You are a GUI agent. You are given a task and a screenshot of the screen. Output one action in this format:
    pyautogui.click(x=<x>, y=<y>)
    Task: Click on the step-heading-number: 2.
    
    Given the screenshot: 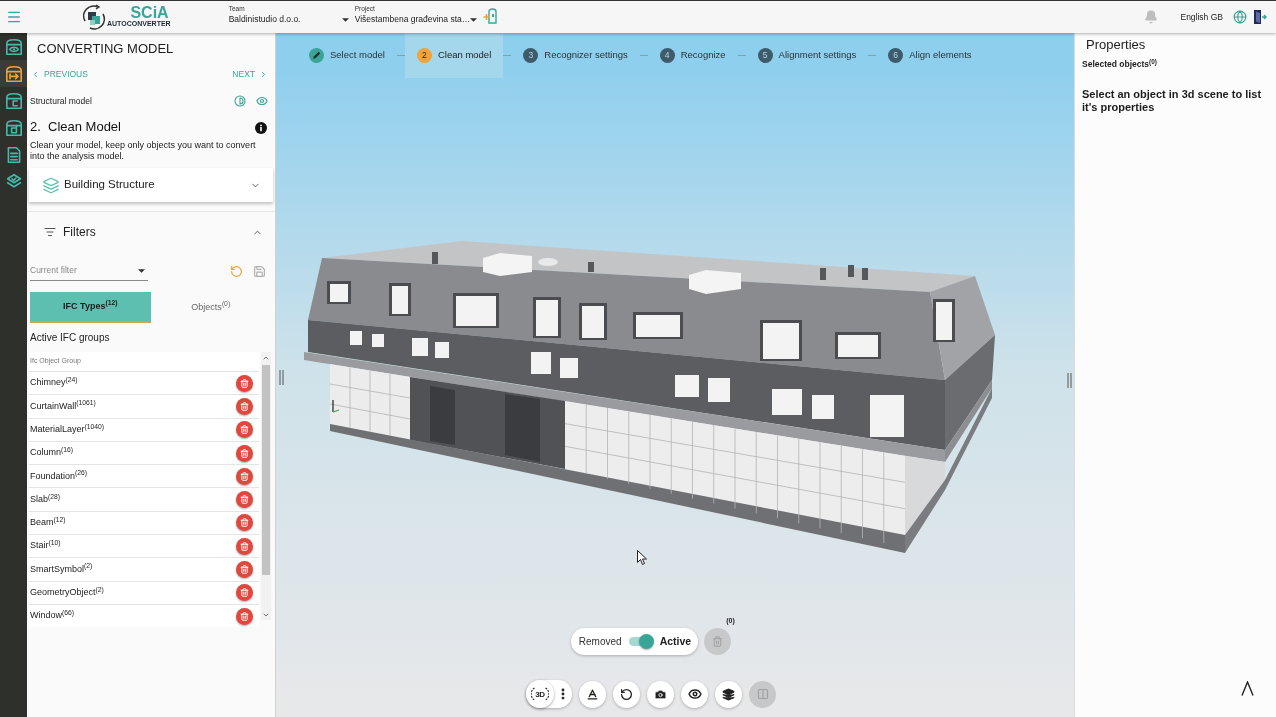 What is the action you would take?
    pyautogui.click(x=36, y=127)
    